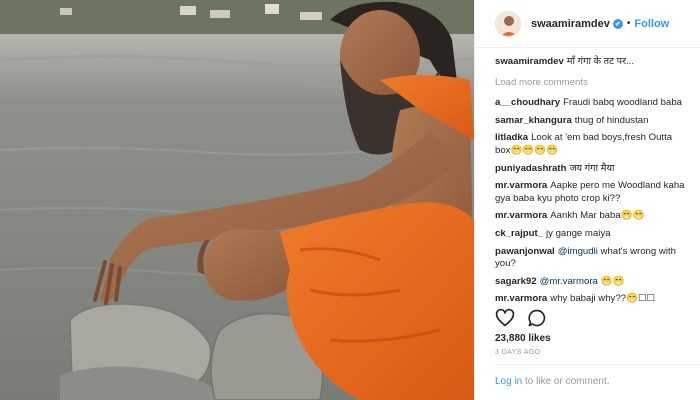 The image size is (700, 400). I want to click on comment-text: Fraudi babq woodland baba, so click(623, 103).